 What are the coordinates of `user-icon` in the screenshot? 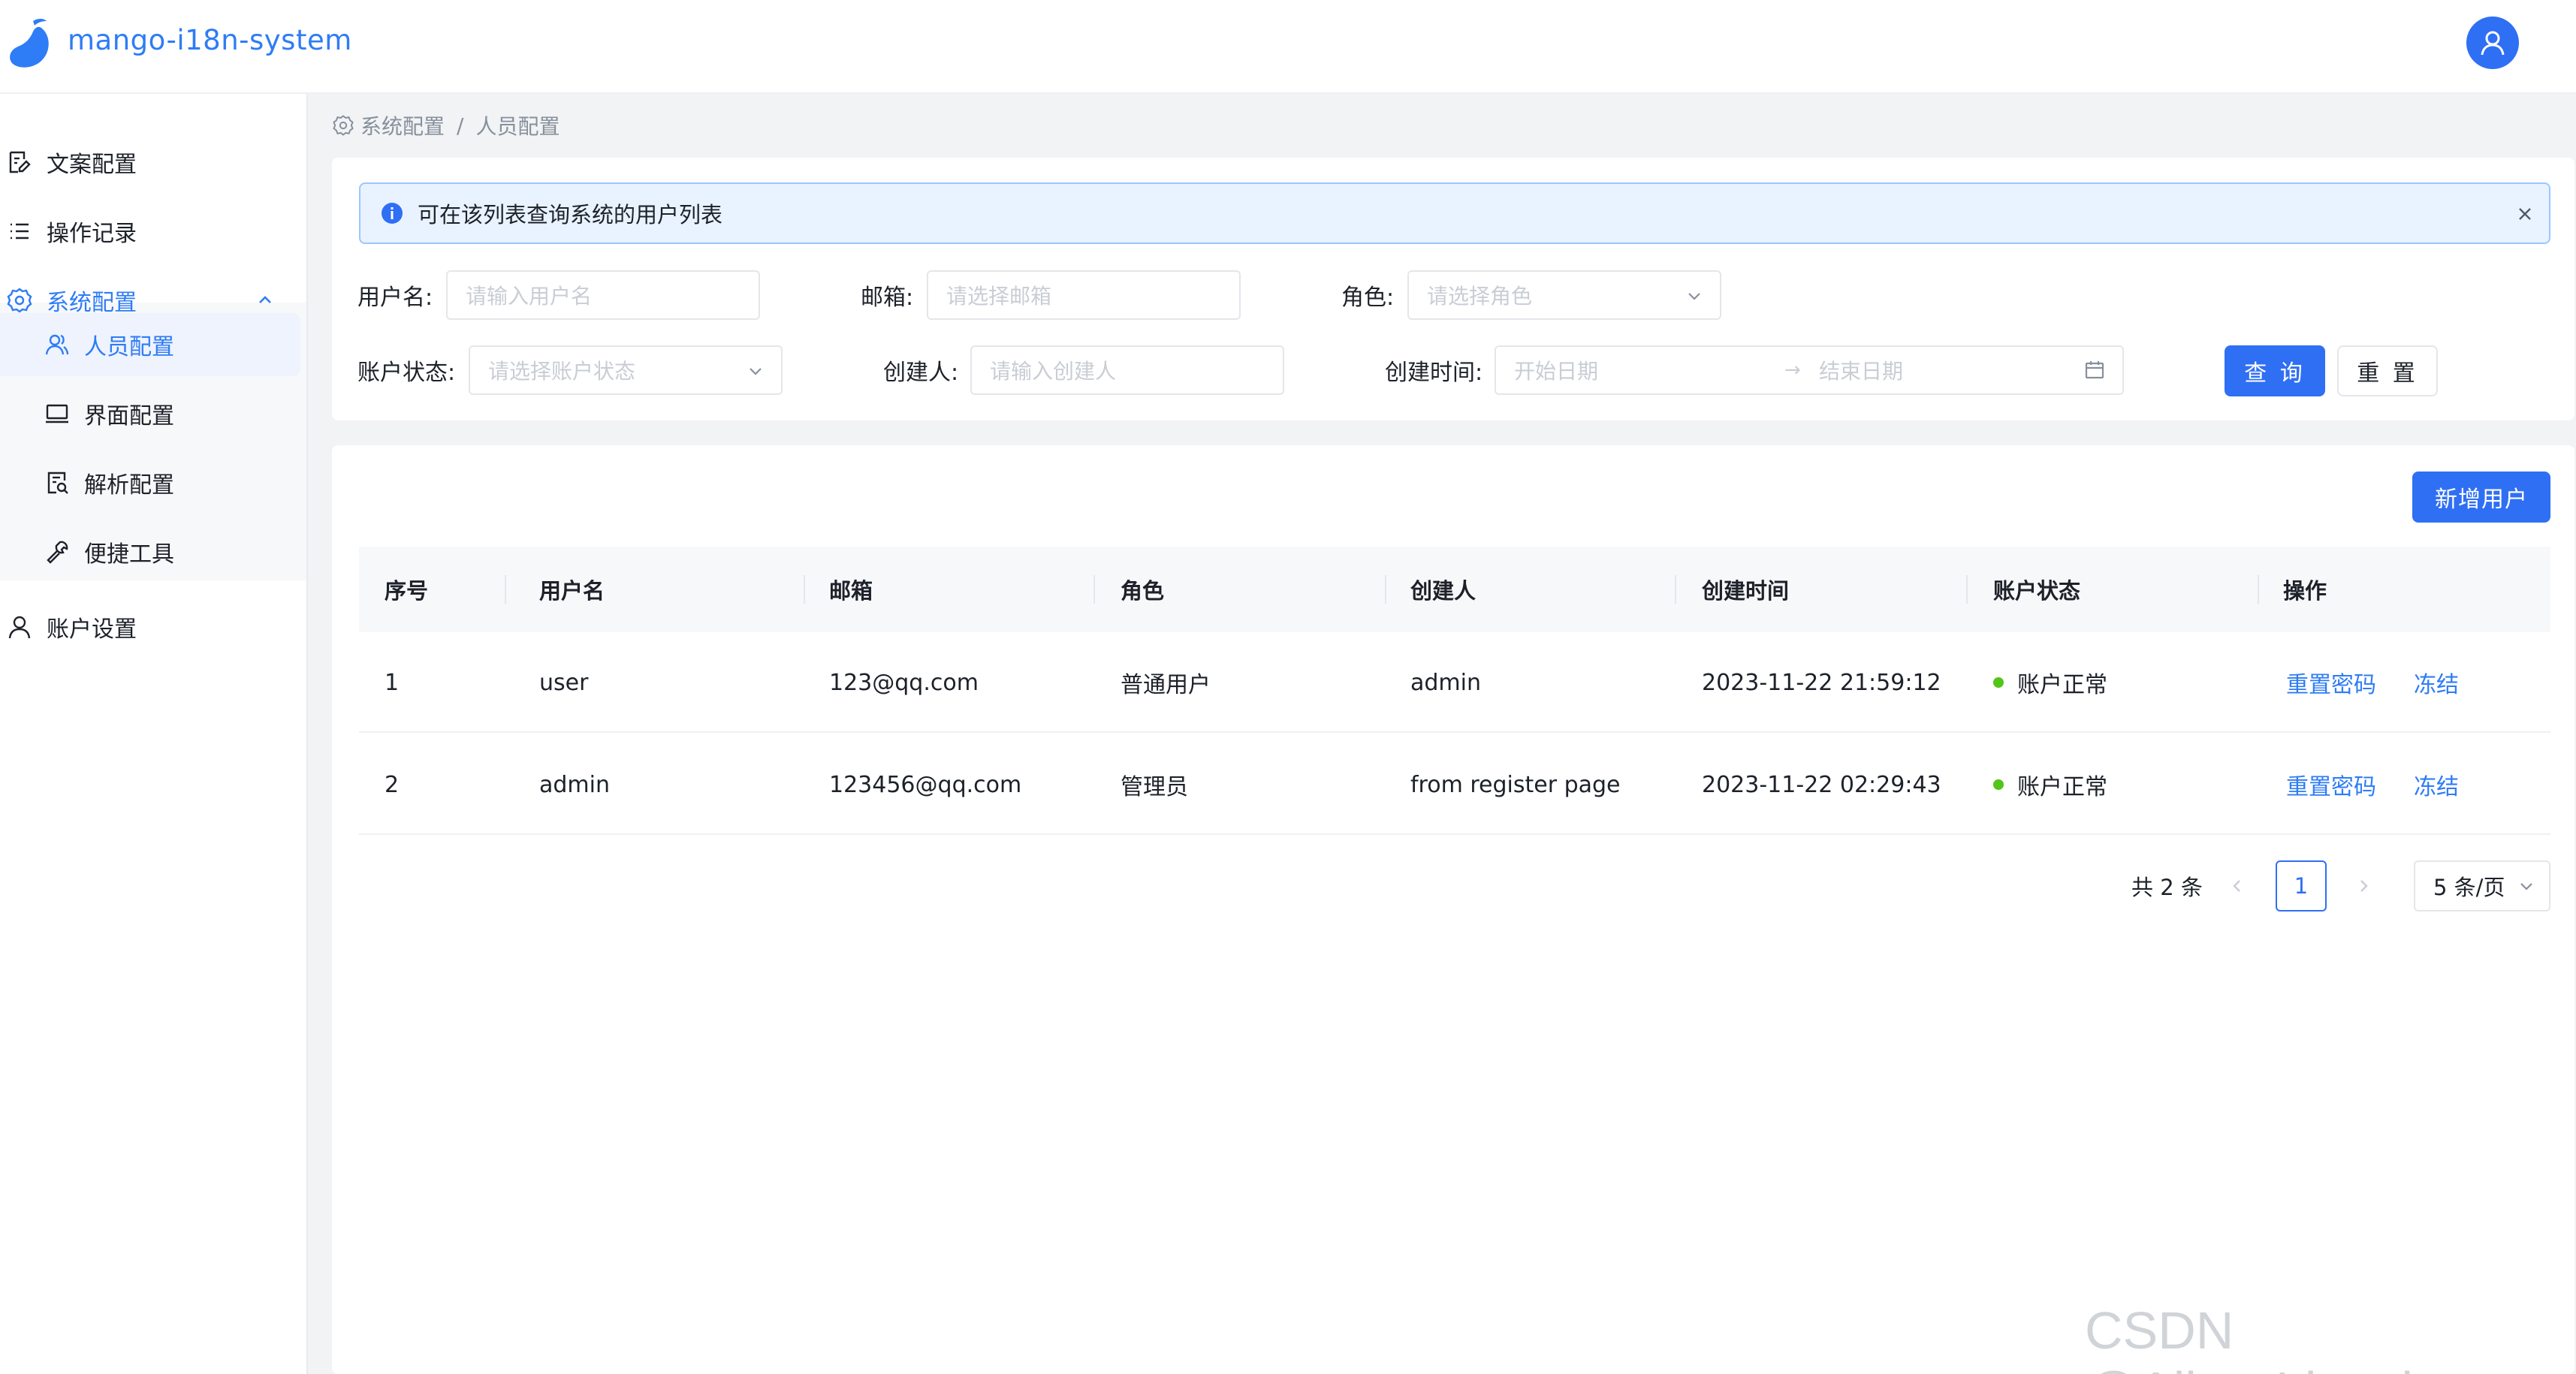 It's located at (20, 626).